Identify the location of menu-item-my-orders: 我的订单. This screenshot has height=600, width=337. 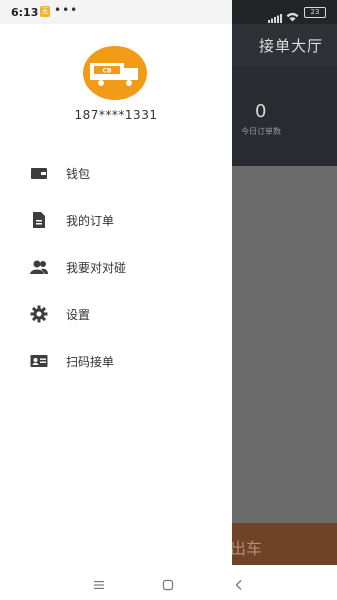
(116, 220).